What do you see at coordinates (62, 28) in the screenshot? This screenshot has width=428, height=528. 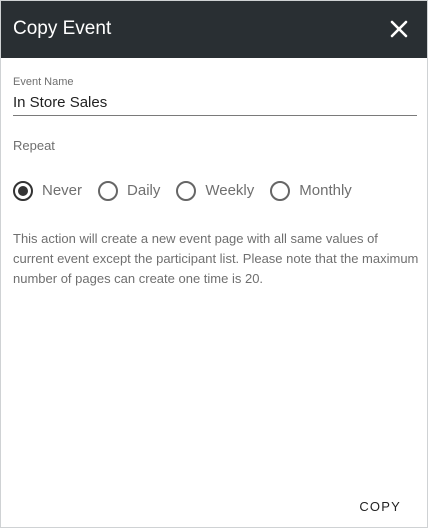 I see `dialog-title: Copy Event` at bounding box center [62, 28].